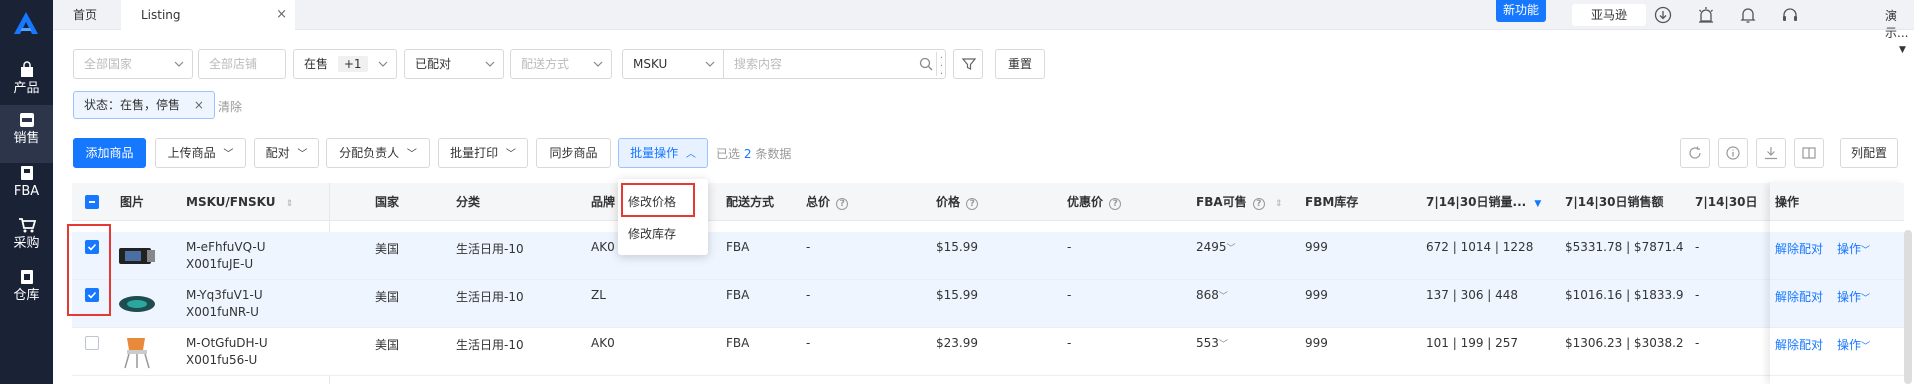 This screenshot has width=1914, height=384. What do you see at coordinates (227, 343) in the screenshot?
I see `msku: M-OtGfuDH-U` at bounding box center [227, 343].